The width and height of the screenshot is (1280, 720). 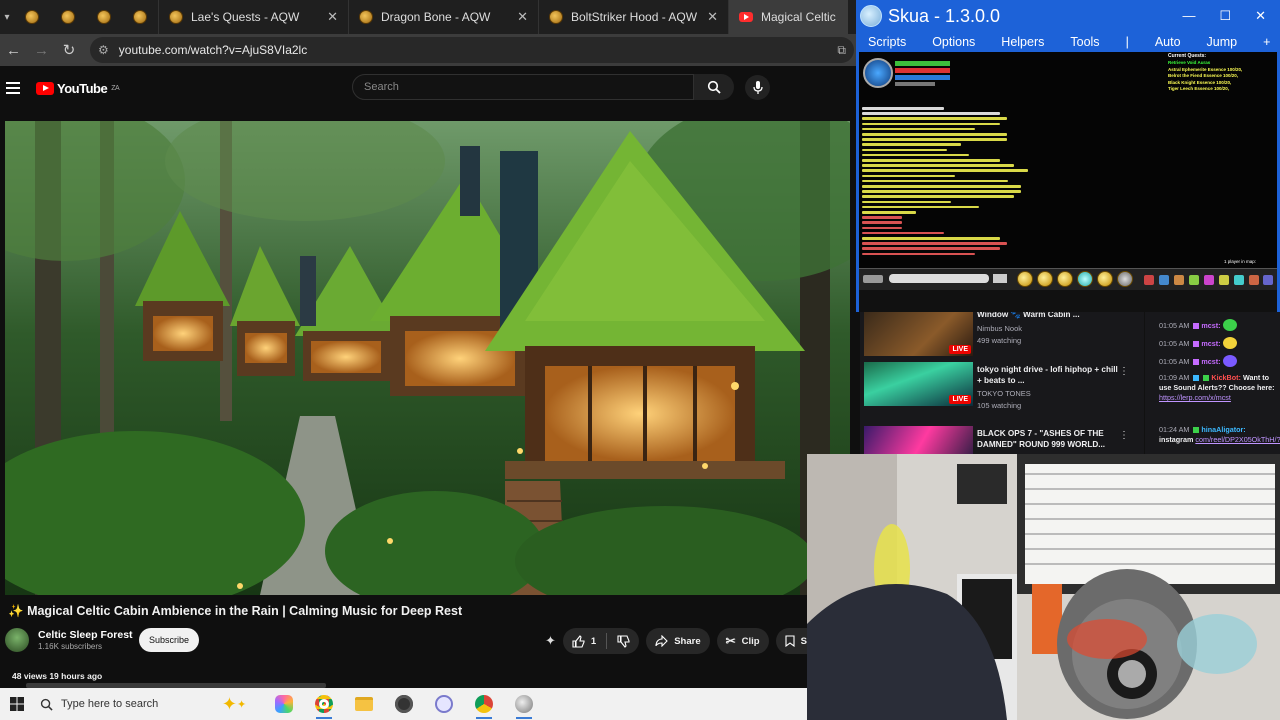 What do you see at coordinates (1222, 42) in the screenshot?
I see `menu-jump: Jump` at bounding box center [1222, 42].